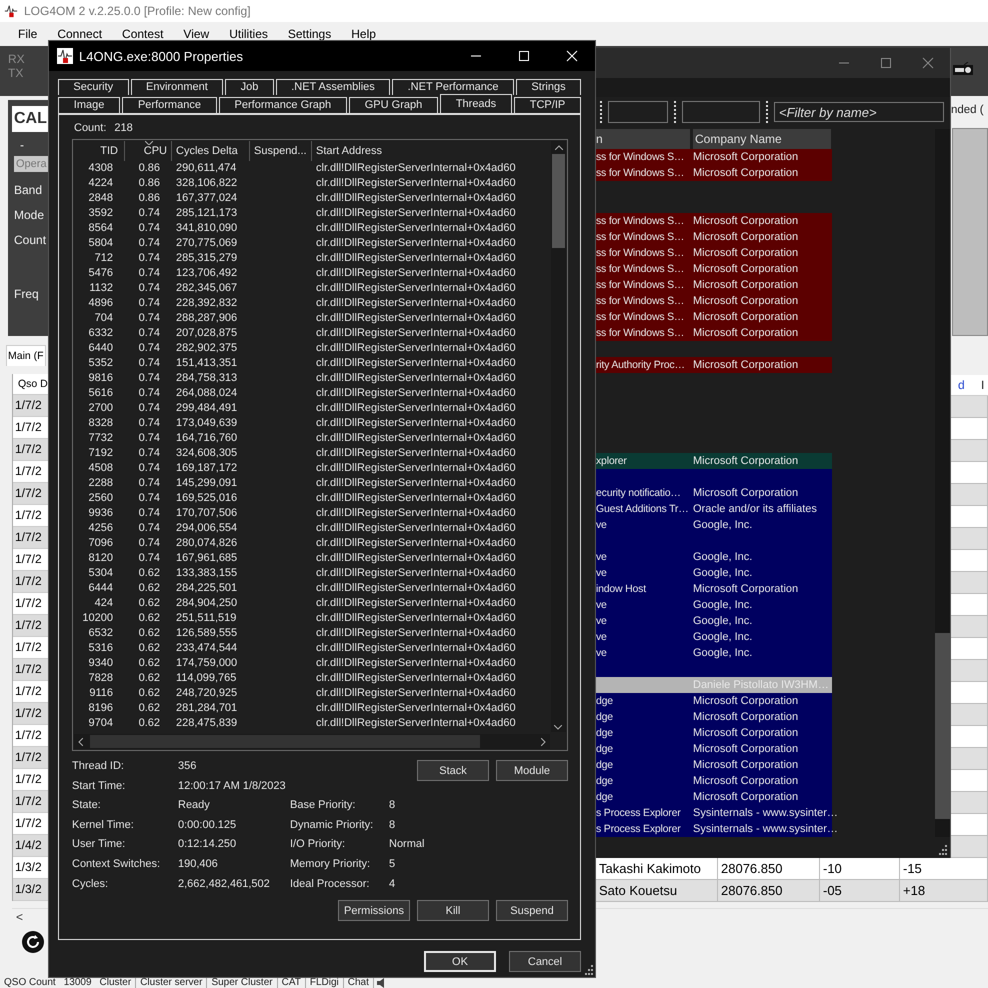 This screenshot has height=988, width=988. I want to click on process-row: indow Host Microsoft Corporation, so click(714, 589).